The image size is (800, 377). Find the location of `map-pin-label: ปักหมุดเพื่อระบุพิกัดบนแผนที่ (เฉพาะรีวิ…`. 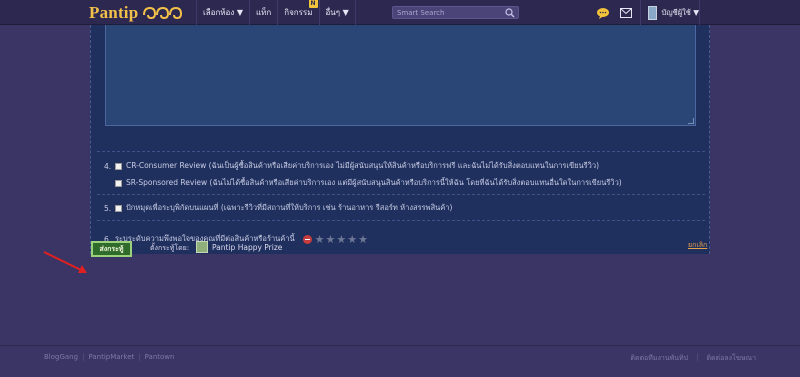

map-pin-label: ปักหมุดเพื่อระบุพิกัดบนแผนที่ (เฉพาะรีวิ… is located at coordinates (289, 207).